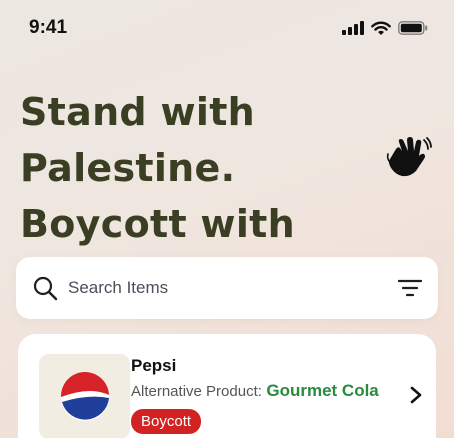  I want to click on search-input, so click(218, 288).